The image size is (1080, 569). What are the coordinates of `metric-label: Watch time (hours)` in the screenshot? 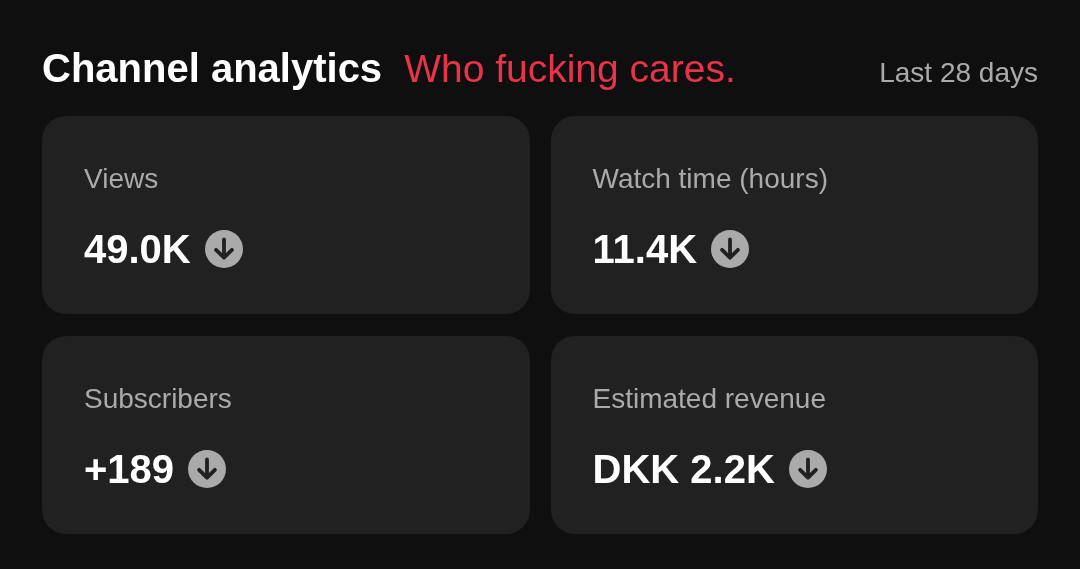 It's located at (710, 179).